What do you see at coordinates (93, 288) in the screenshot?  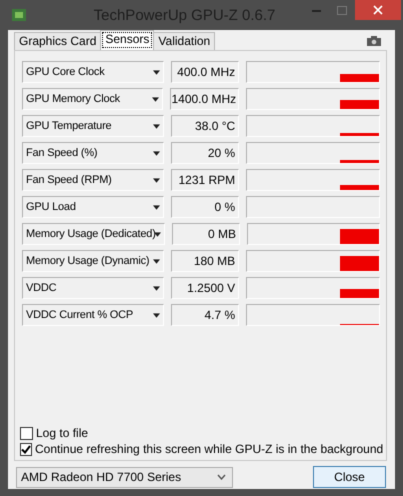 I see `sensor-dropdown: VDDC` at bounding box center [93, 288].